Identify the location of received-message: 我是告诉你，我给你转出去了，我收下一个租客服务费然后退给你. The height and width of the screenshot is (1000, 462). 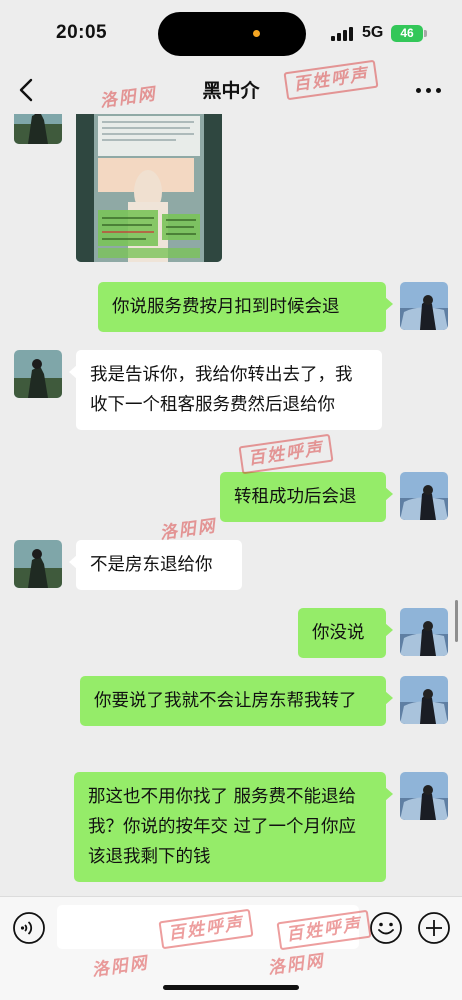
(225, 390).